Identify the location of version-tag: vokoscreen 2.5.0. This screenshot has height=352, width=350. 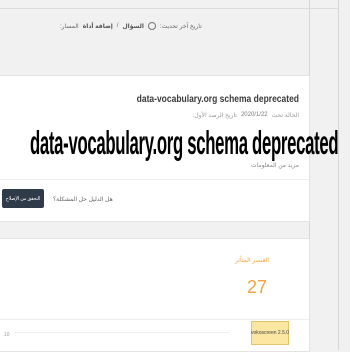
(270, 333).